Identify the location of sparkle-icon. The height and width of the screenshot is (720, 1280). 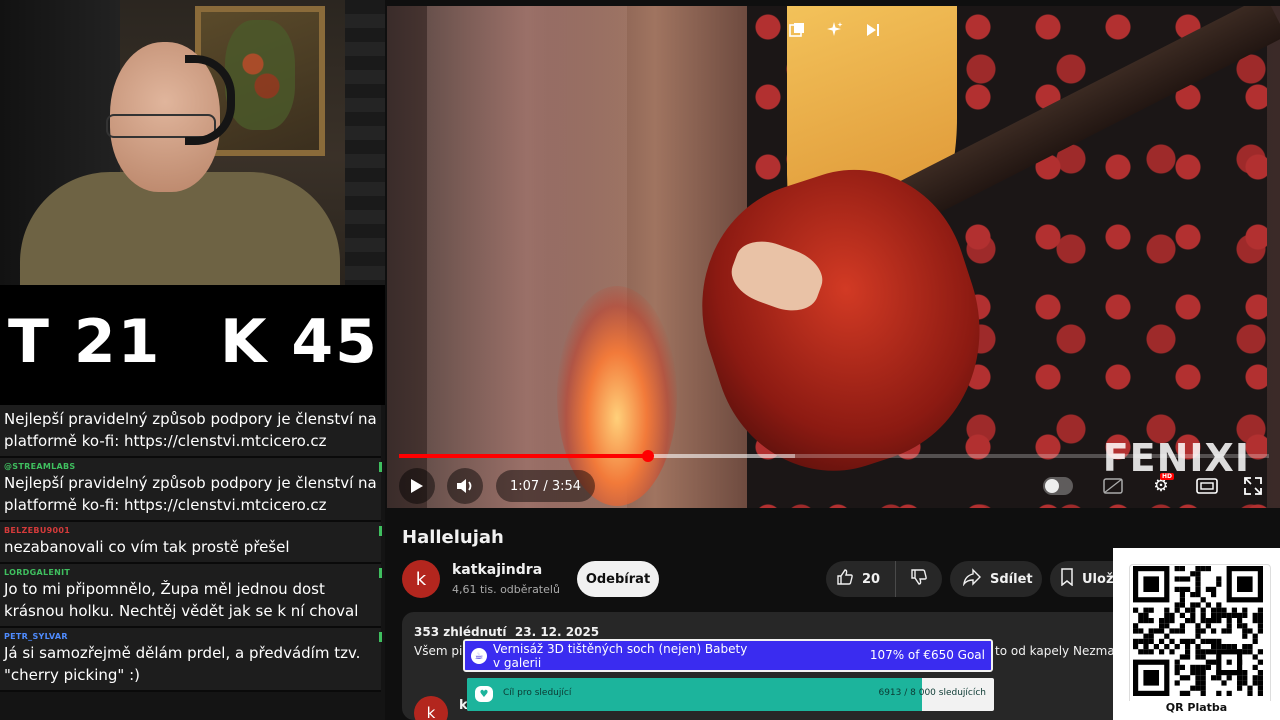
(835, 30).